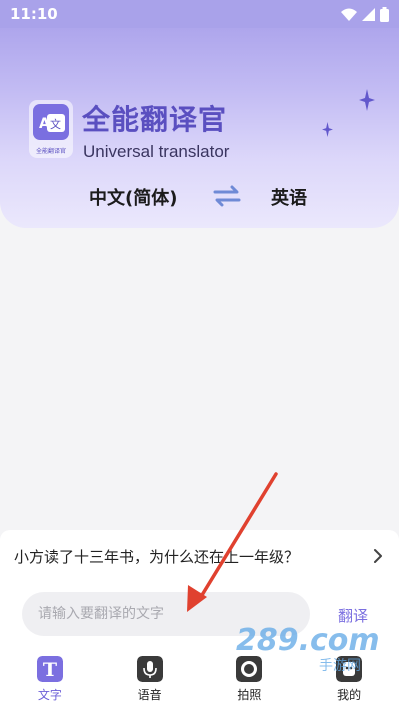  What do you see at coordinates (149, 695) in the screenshot?
I see `tab-label: 语音` at bounding box center [149, 695].